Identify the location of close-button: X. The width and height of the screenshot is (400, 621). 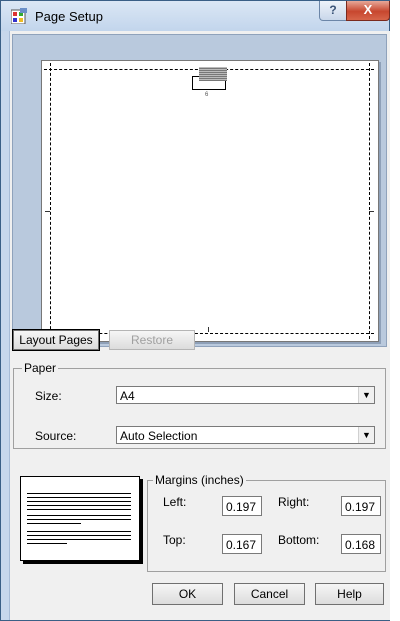
(368, 11).